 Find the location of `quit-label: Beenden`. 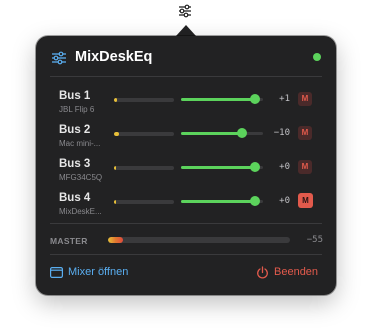

quit-label: Beenden is located at coordinates (296, 272).